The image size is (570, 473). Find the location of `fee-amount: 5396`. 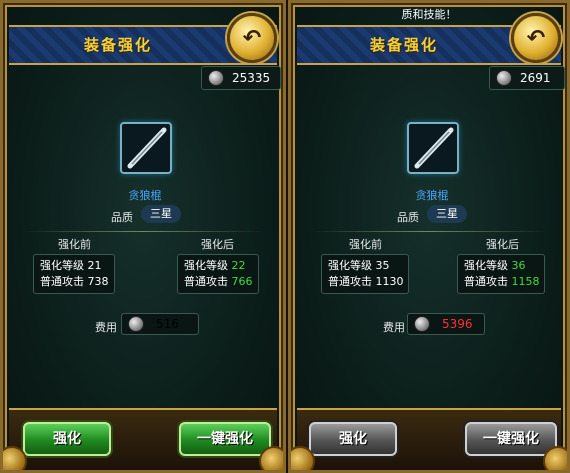

fee-amount: 5396 is located at coordinates (457, 324).